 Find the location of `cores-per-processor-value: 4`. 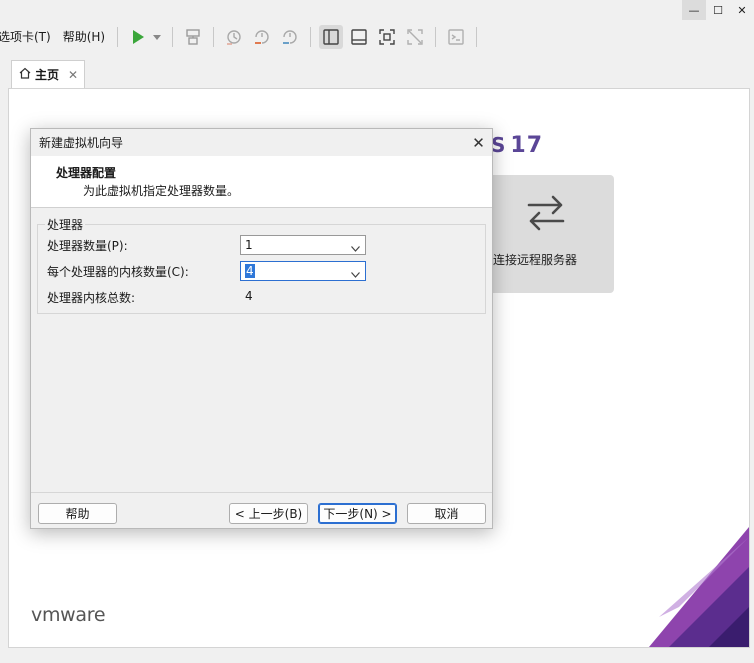

cores-per-processor-value: 4 is located at coordinates (250, 271).